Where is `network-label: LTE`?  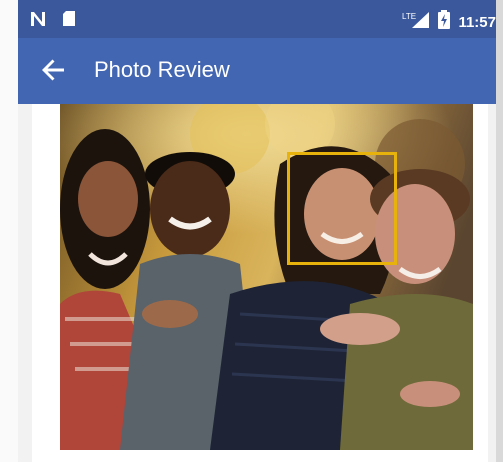 network-label: LTE is located at coordinates (409, 16).